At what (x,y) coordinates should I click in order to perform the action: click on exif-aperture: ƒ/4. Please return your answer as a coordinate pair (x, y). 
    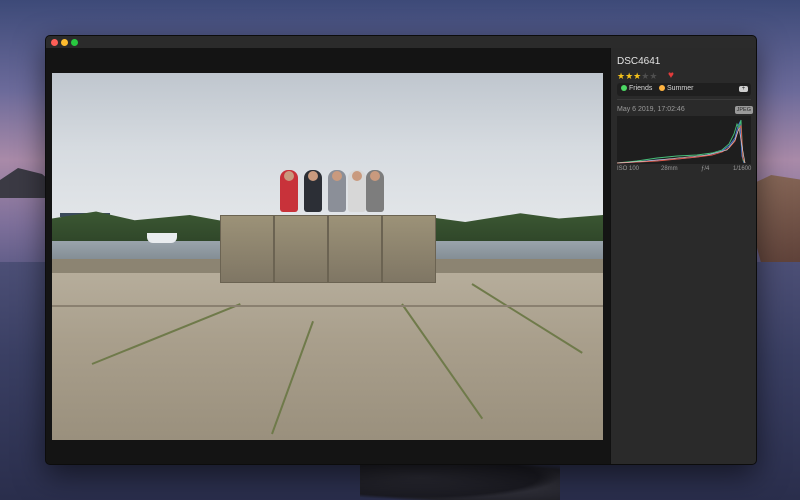
    Looking at the image, I should click on (705, 169).